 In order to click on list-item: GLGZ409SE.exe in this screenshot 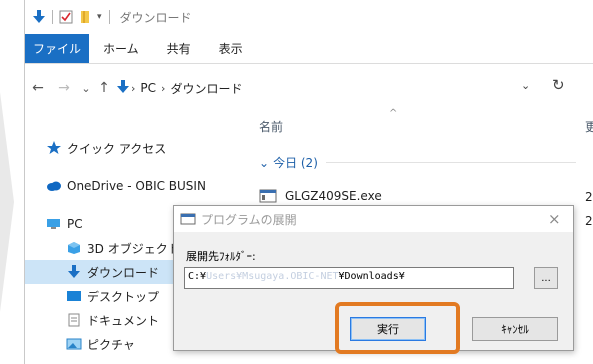, I will do `click(320, 196)`.